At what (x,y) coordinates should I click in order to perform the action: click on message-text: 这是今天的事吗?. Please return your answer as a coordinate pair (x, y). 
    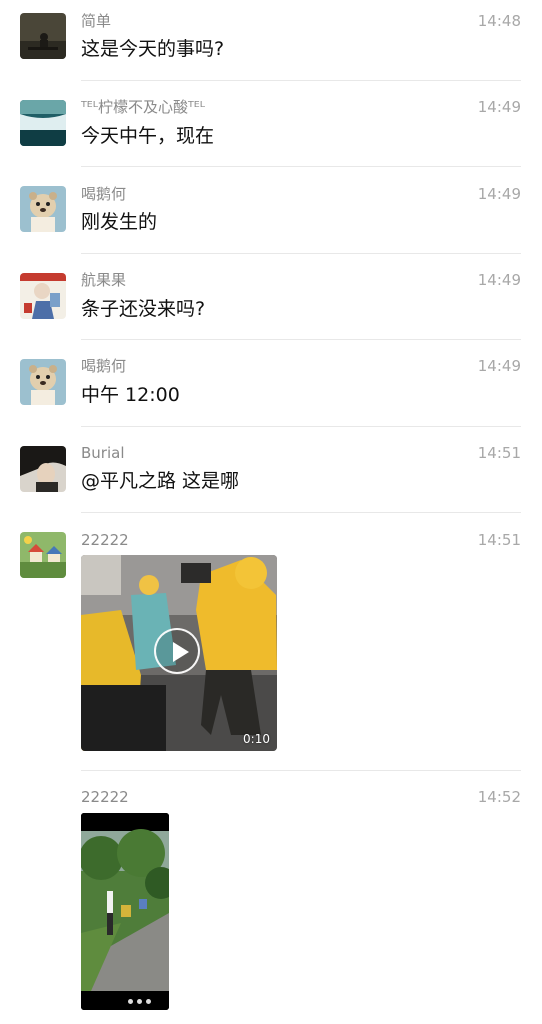
    Looking at the image, I should click on (153, 49).